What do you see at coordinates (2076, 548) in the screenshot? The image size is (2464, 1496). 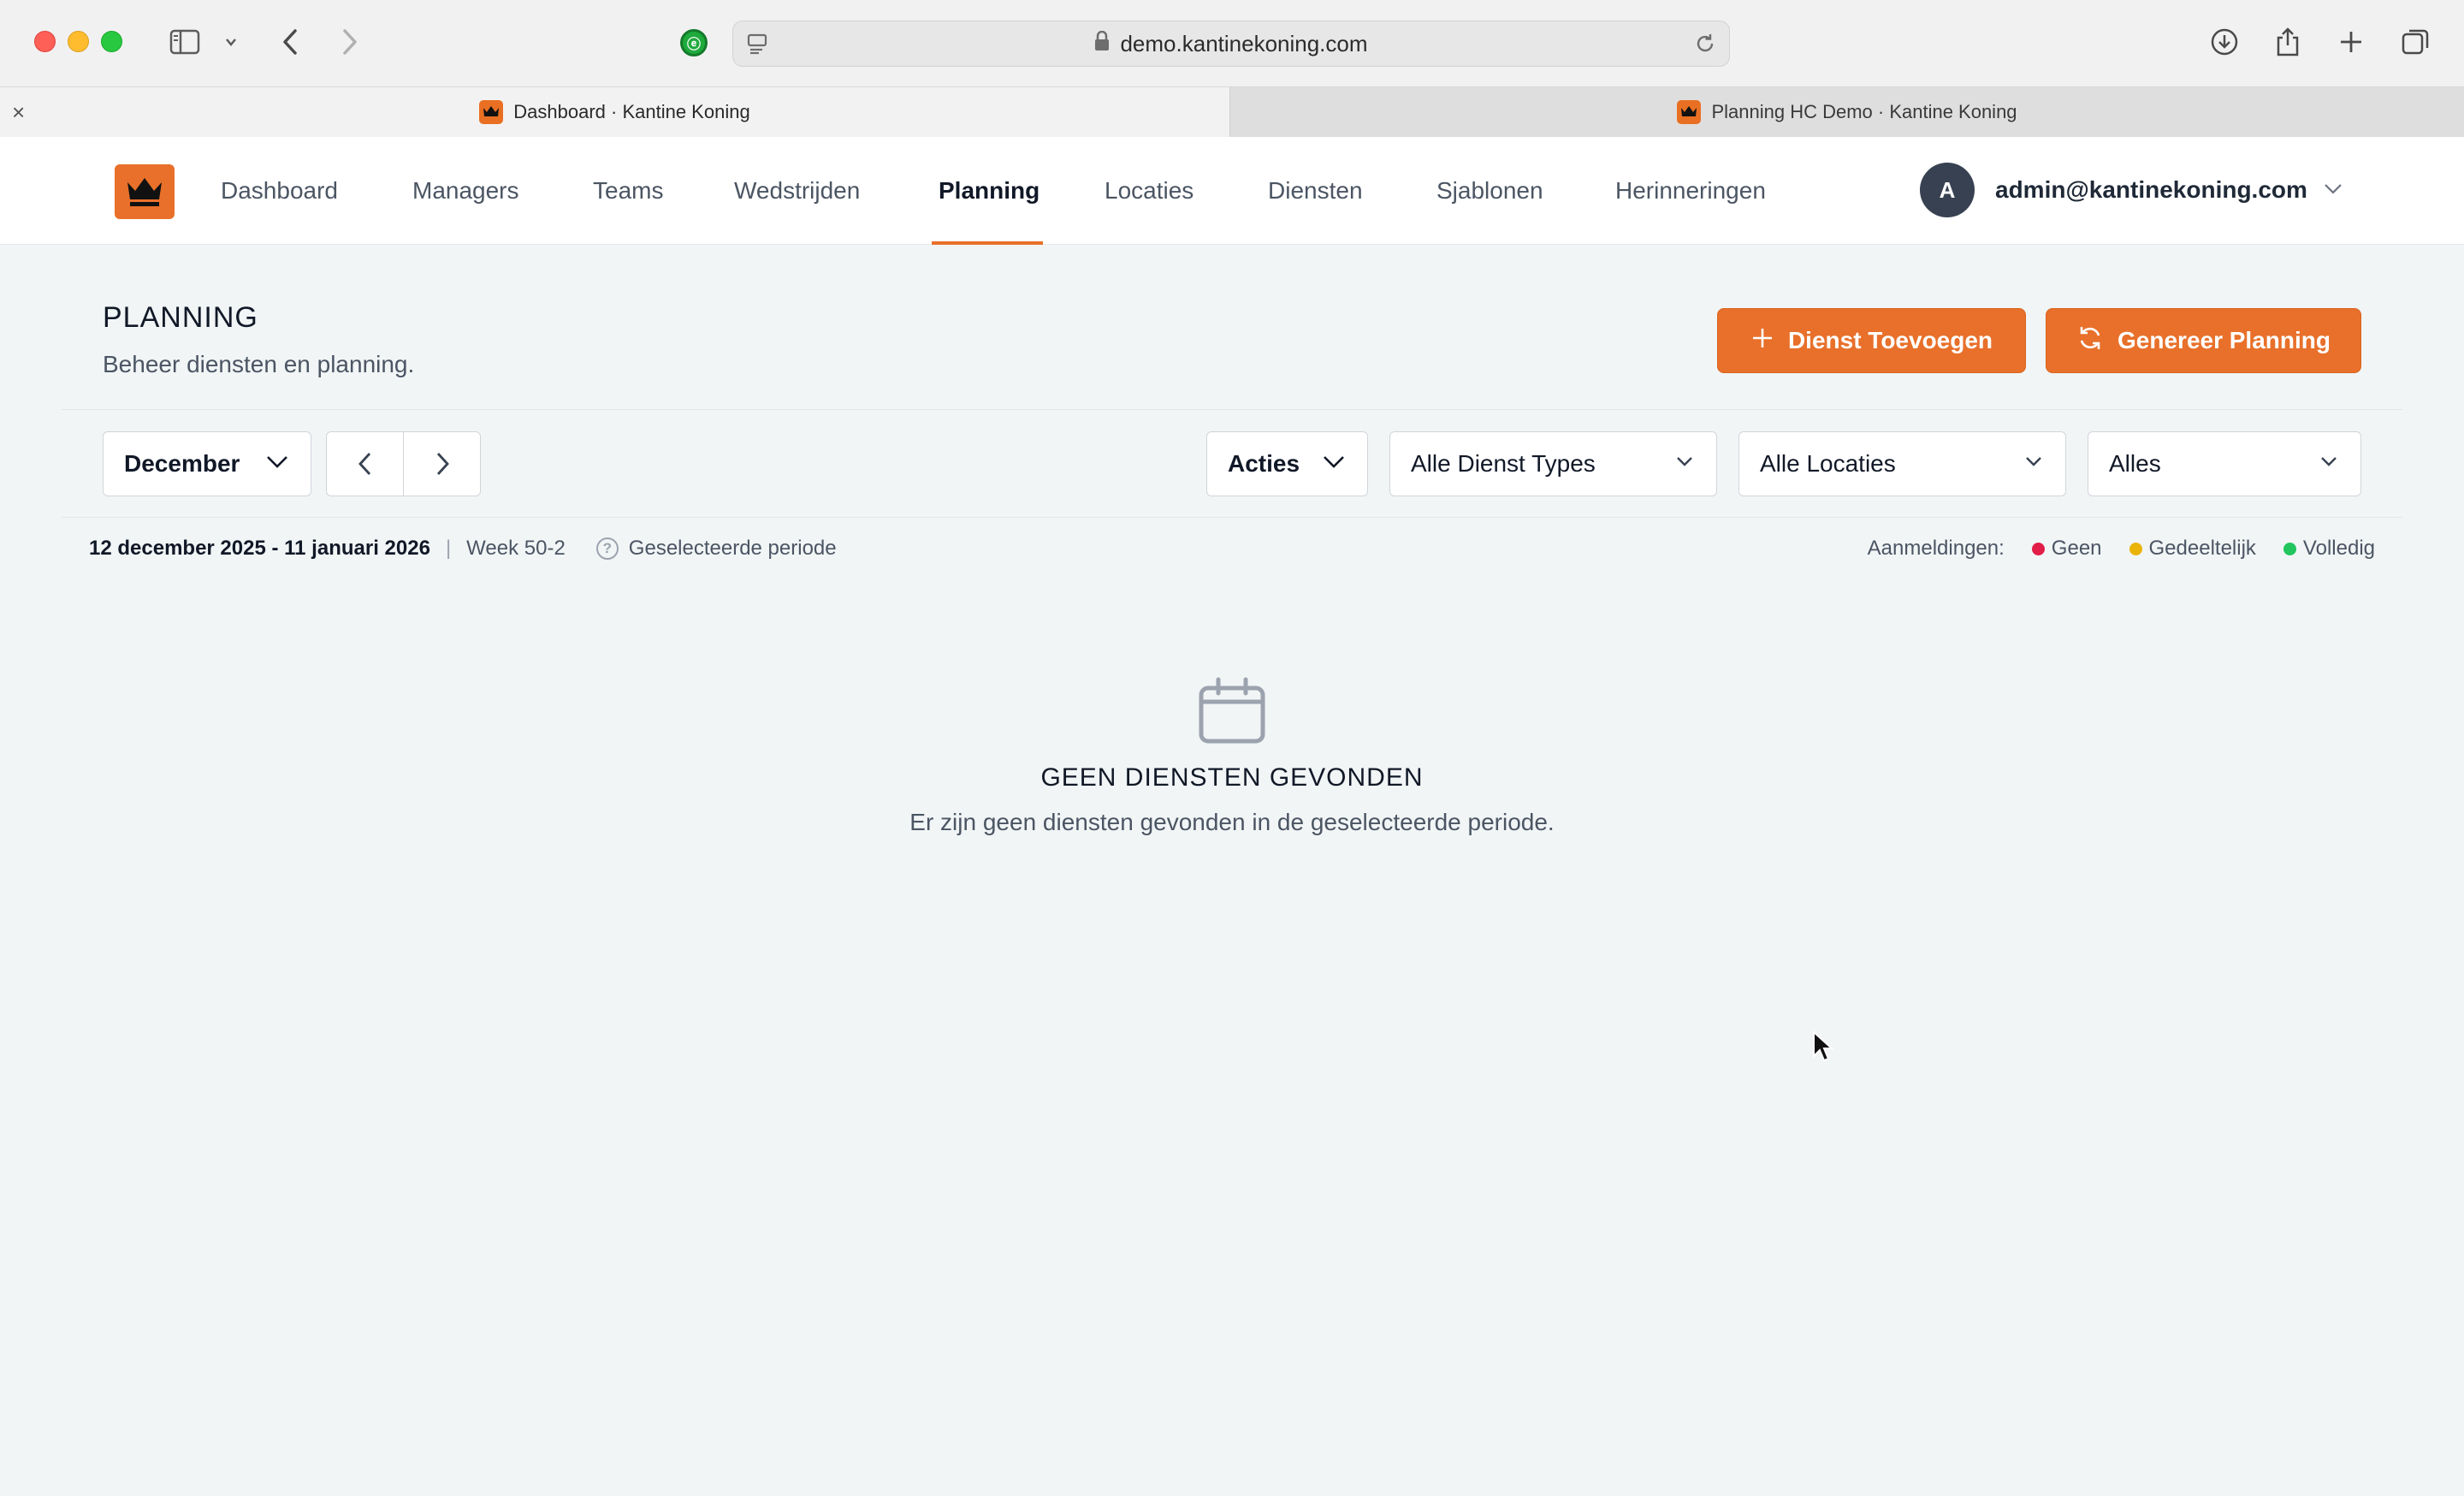 I see `legend-item-none: Geen` at bounding box center [2076, 548].